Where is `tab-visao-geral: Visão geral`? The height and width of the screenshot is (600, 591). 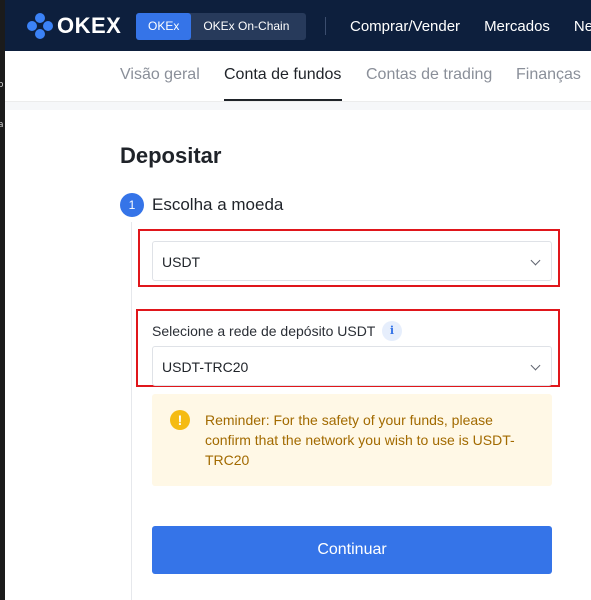 tab-visao-geral: Visão geral is located at coordinates (160, 75).